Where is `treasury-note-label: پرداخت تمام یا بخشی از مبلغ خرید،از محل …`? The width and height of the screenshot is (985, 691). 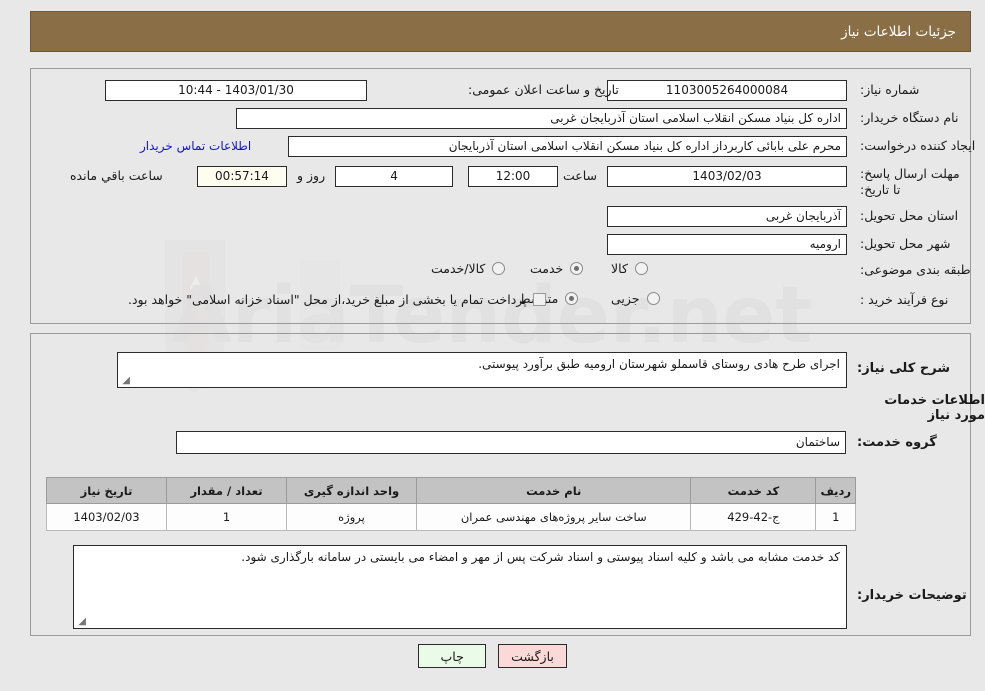 treasury-note-label: پرداخت تمام یا بخشی از مبلغ خرید،از محل … is located at coordinates (327, 299).